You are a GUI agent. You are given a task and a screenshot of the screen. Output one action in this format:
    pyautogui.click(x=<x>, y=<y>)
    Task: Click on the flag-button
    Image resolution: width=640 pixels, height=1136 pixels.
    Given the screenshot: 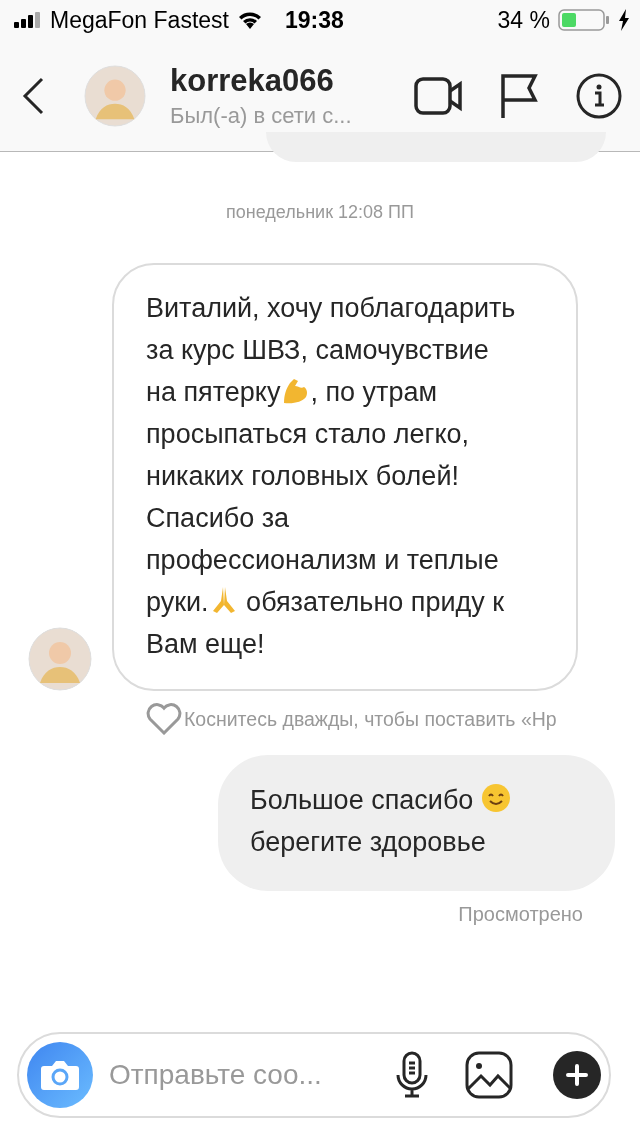 What is the action you would take?
    pyautogui.click(x=519, y=95)
    